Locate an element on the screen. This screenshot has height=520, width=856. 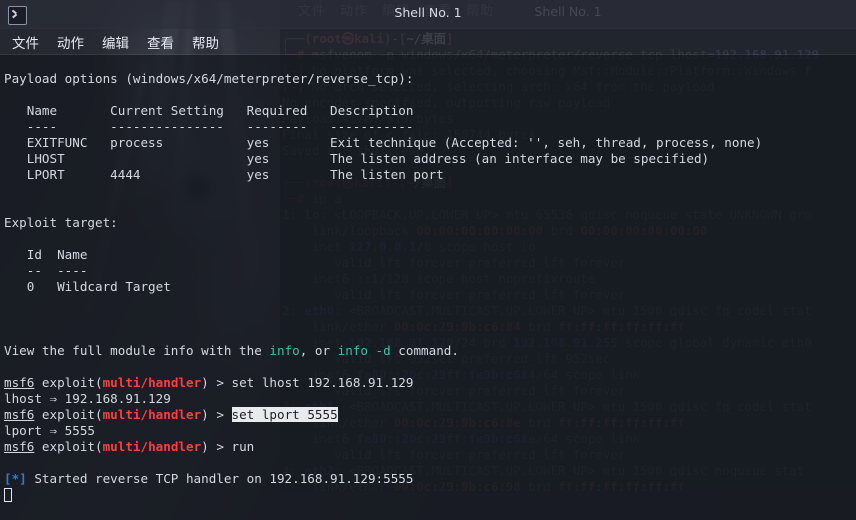
menu-item-help: 帮助 is located at coordinates (205, 42).